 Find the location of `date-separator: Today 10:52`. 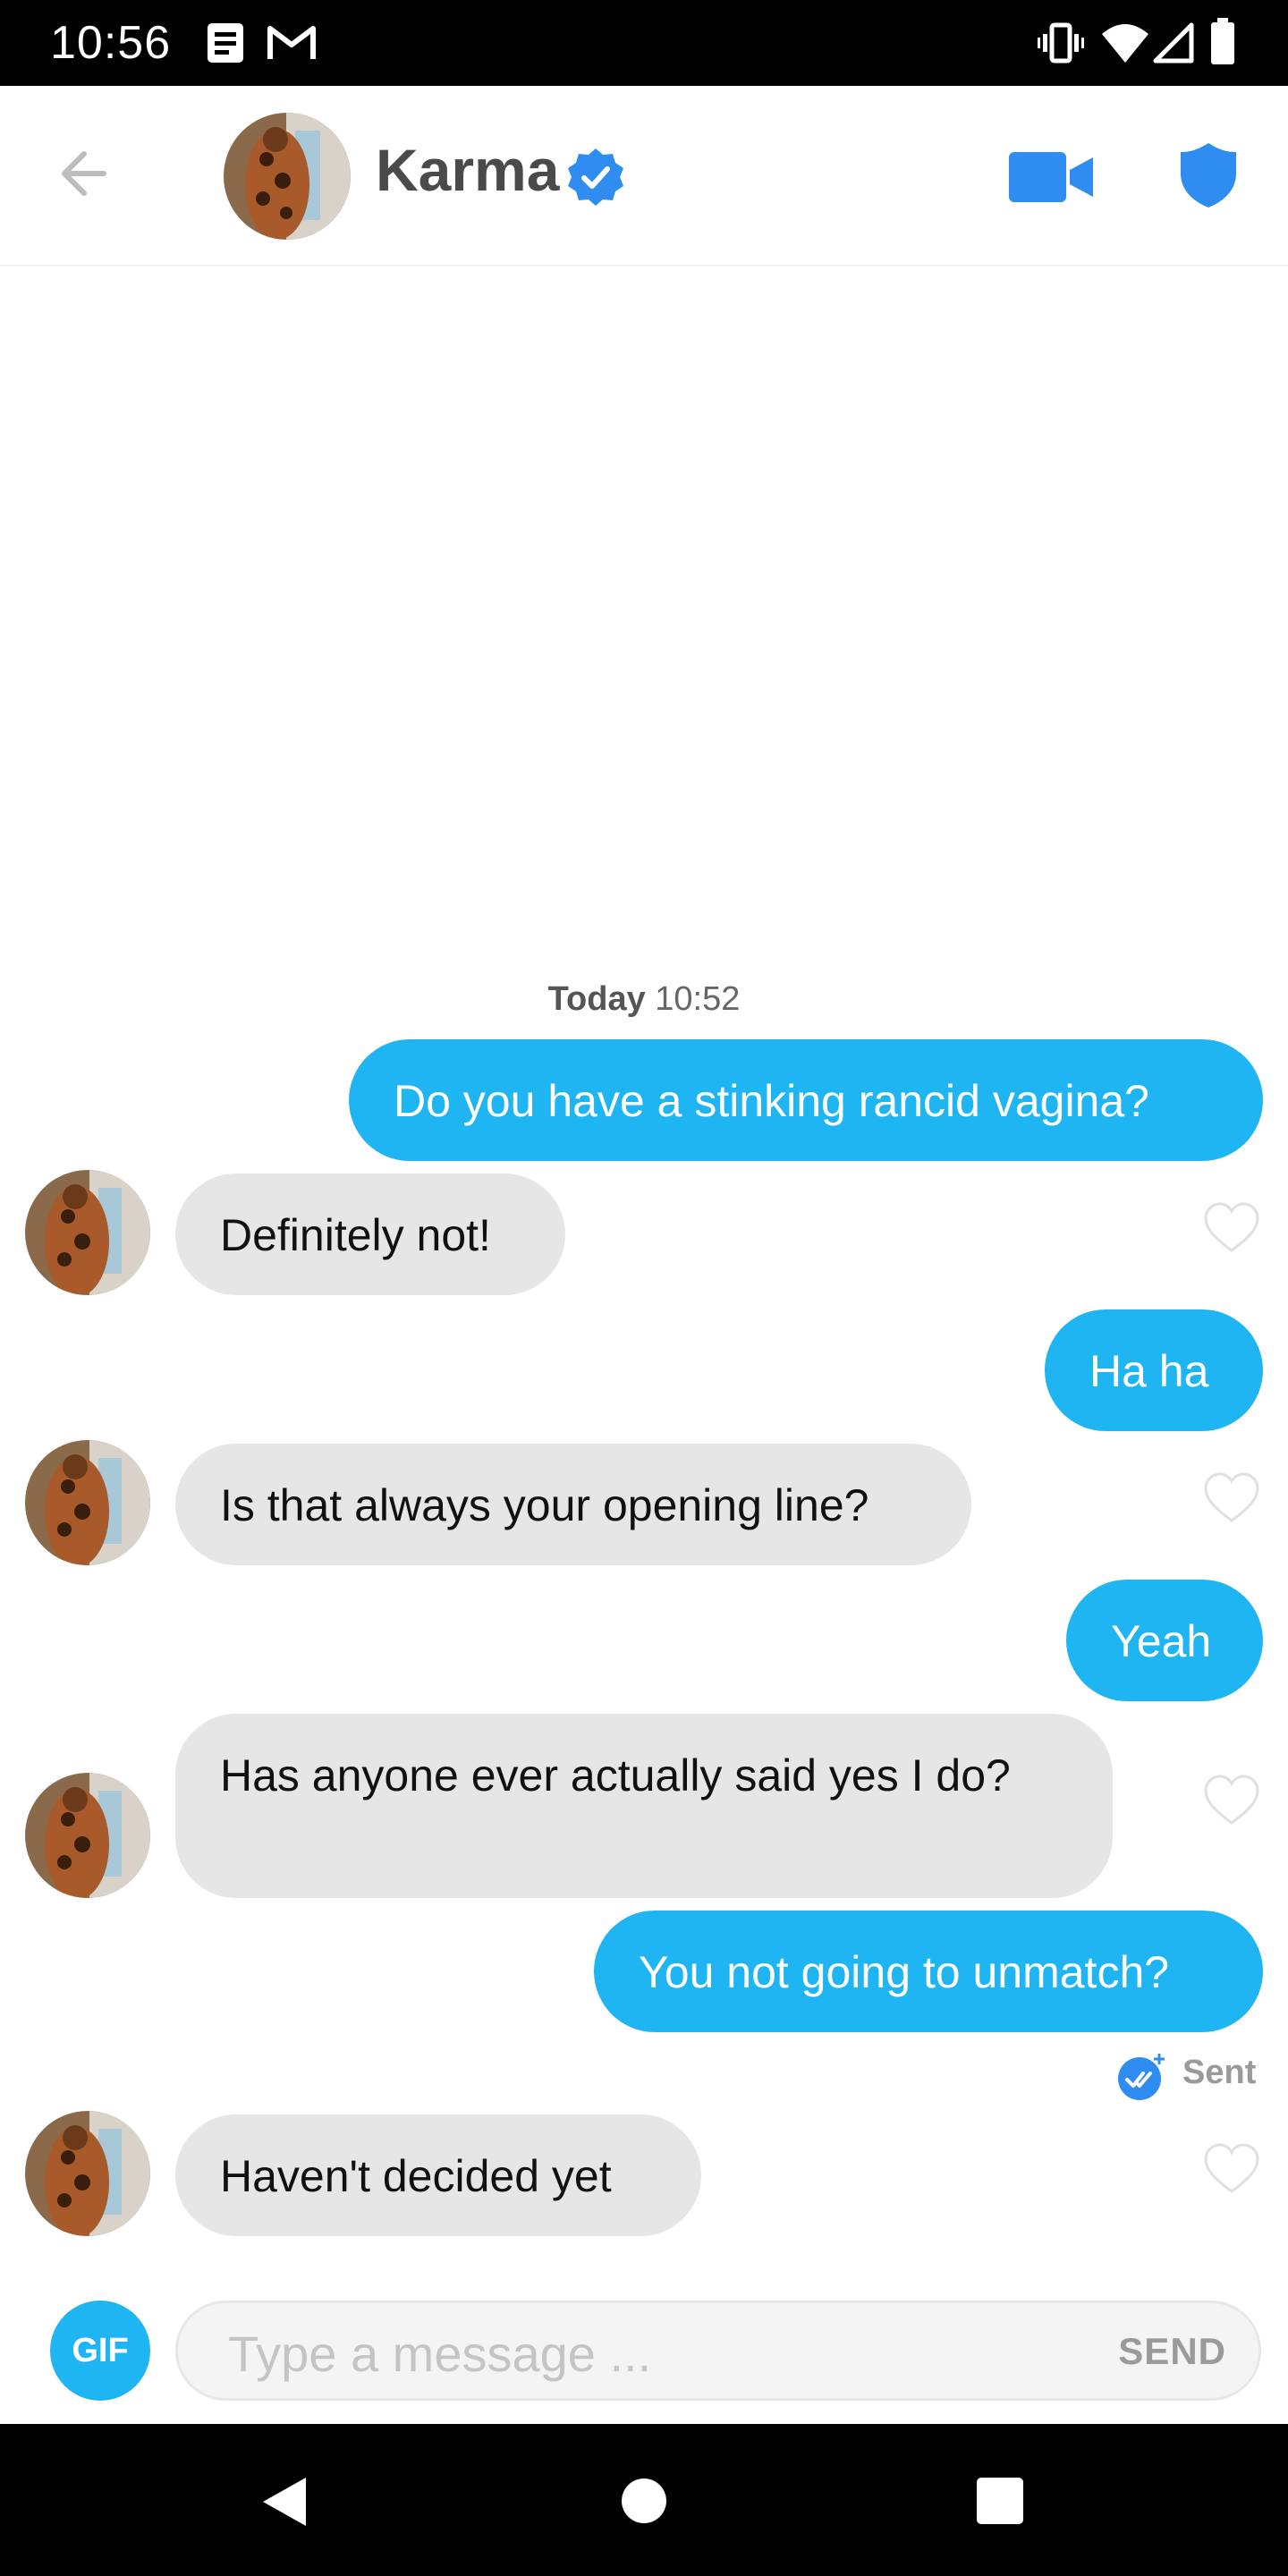

date-separator: Today 10:52 is located at coordinates (644, 999).